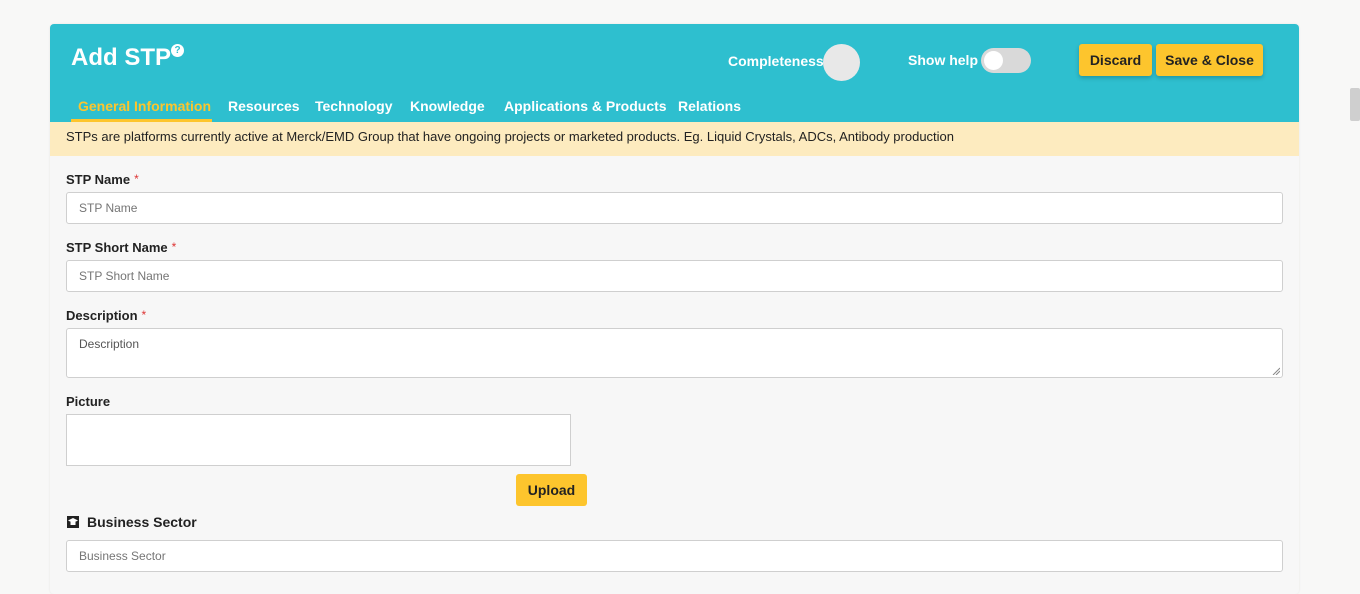 The image size is (1360, 594). What do you see at coordinates (354, 110) in the screenshot?
I see `tab-technology: Technology` at bounding box center [354, 110].